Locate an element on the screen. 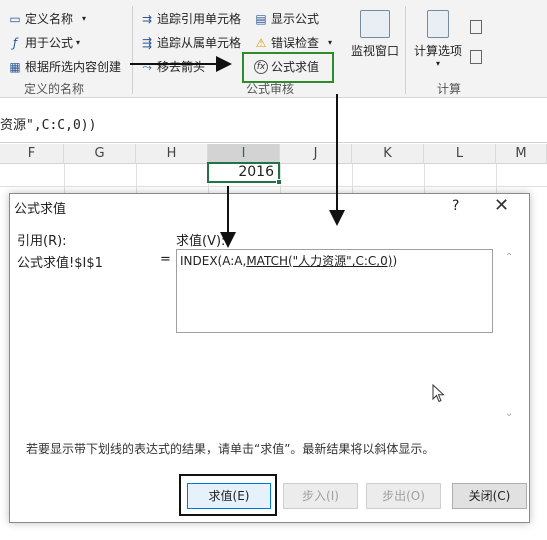 This screenshot has height=540, width=547. tag-icon: ▭ is located at coordinates (15, 18).